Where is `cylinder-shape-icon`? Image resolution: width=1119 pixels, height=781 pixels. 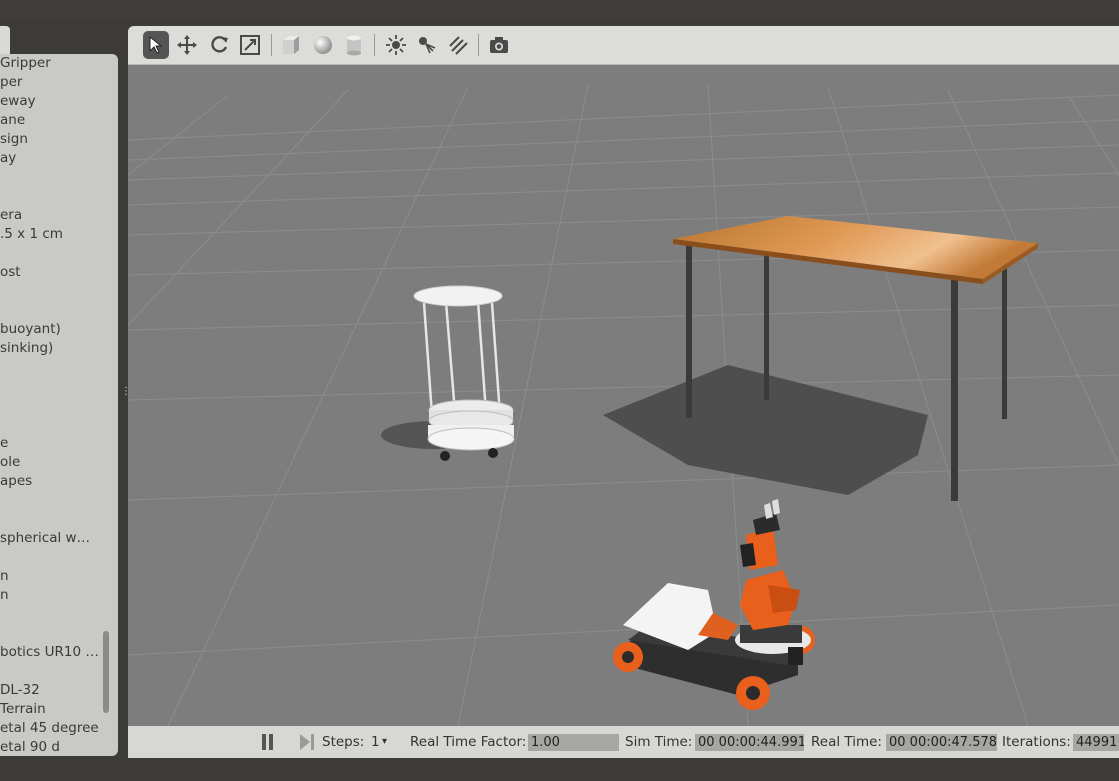 cylinder-shape-icon is located at coordinates (354, 45).